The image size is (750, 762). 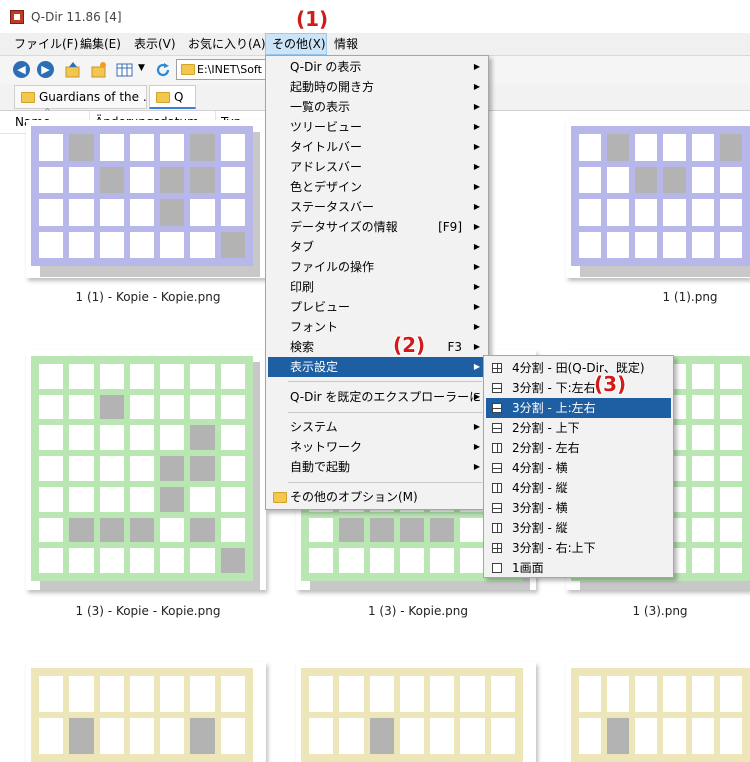 What do you see at coordinates (377, 287) in the screenshot?
I see `menu-item-print: 印刷 ▶` at bounding box center [377, 287].